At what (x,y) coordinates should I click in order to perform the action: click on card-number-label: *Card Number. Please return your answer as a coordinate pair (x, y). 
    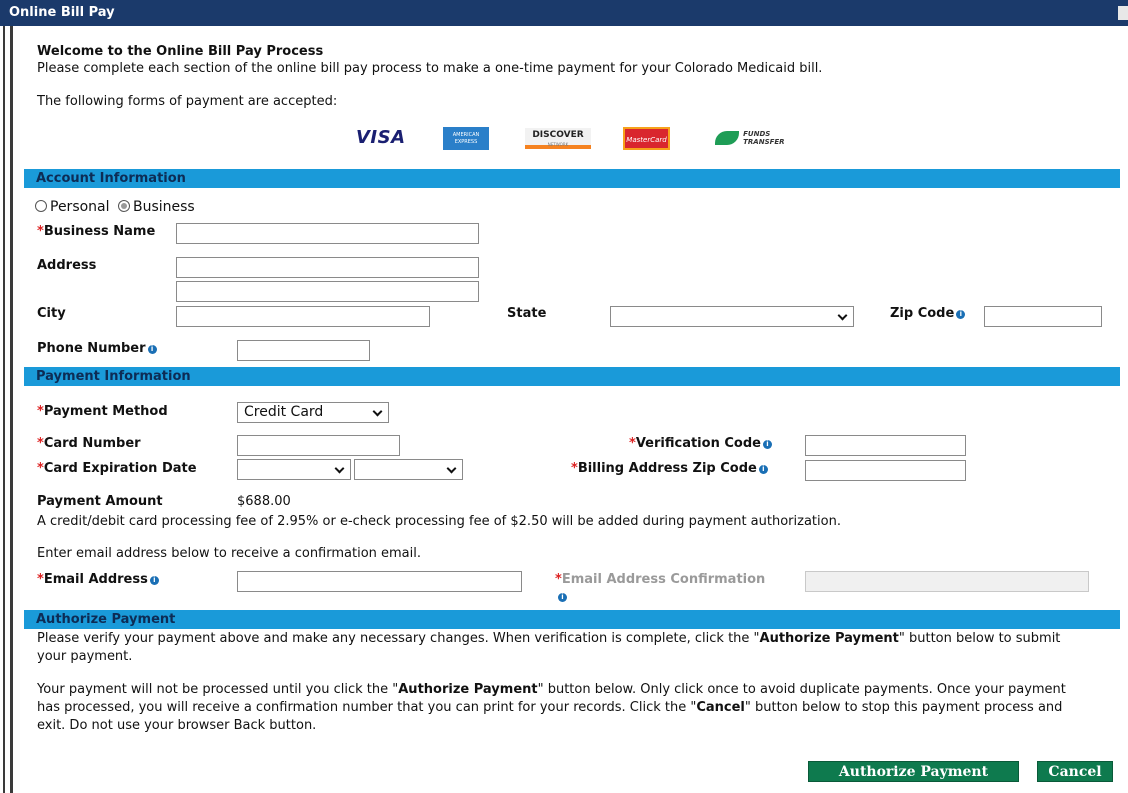
    Looking at the image, I should click on (89, 443).